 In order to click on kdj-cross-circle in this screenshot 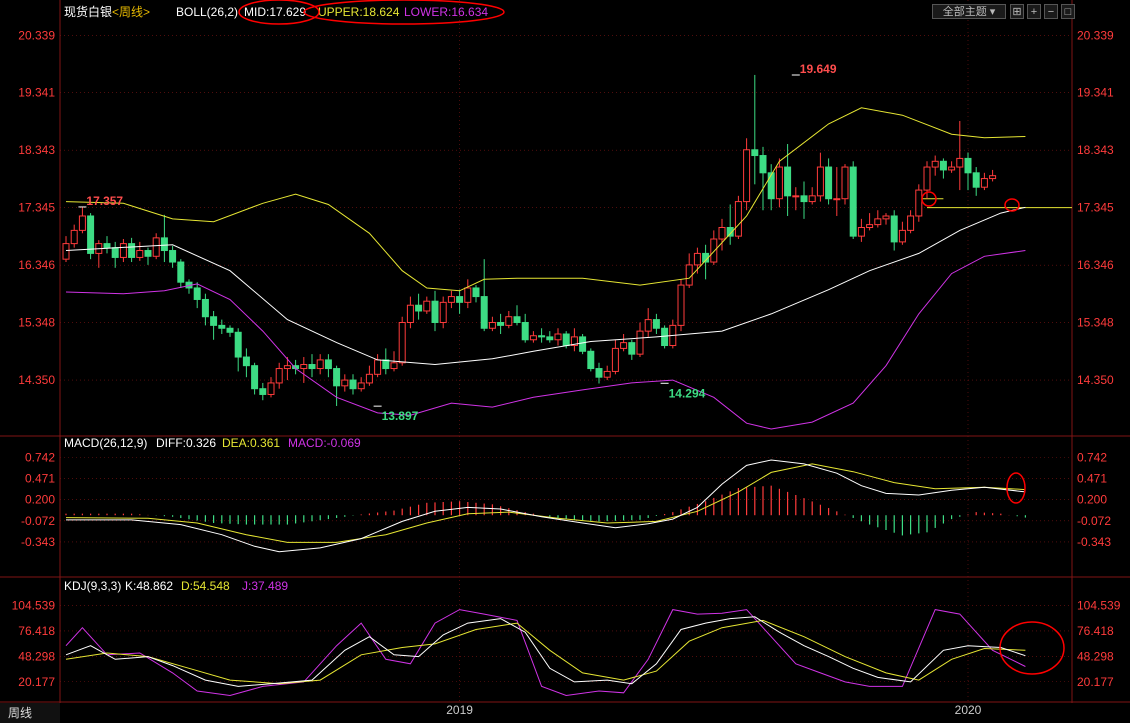, I will do `click(1032, 648)`.